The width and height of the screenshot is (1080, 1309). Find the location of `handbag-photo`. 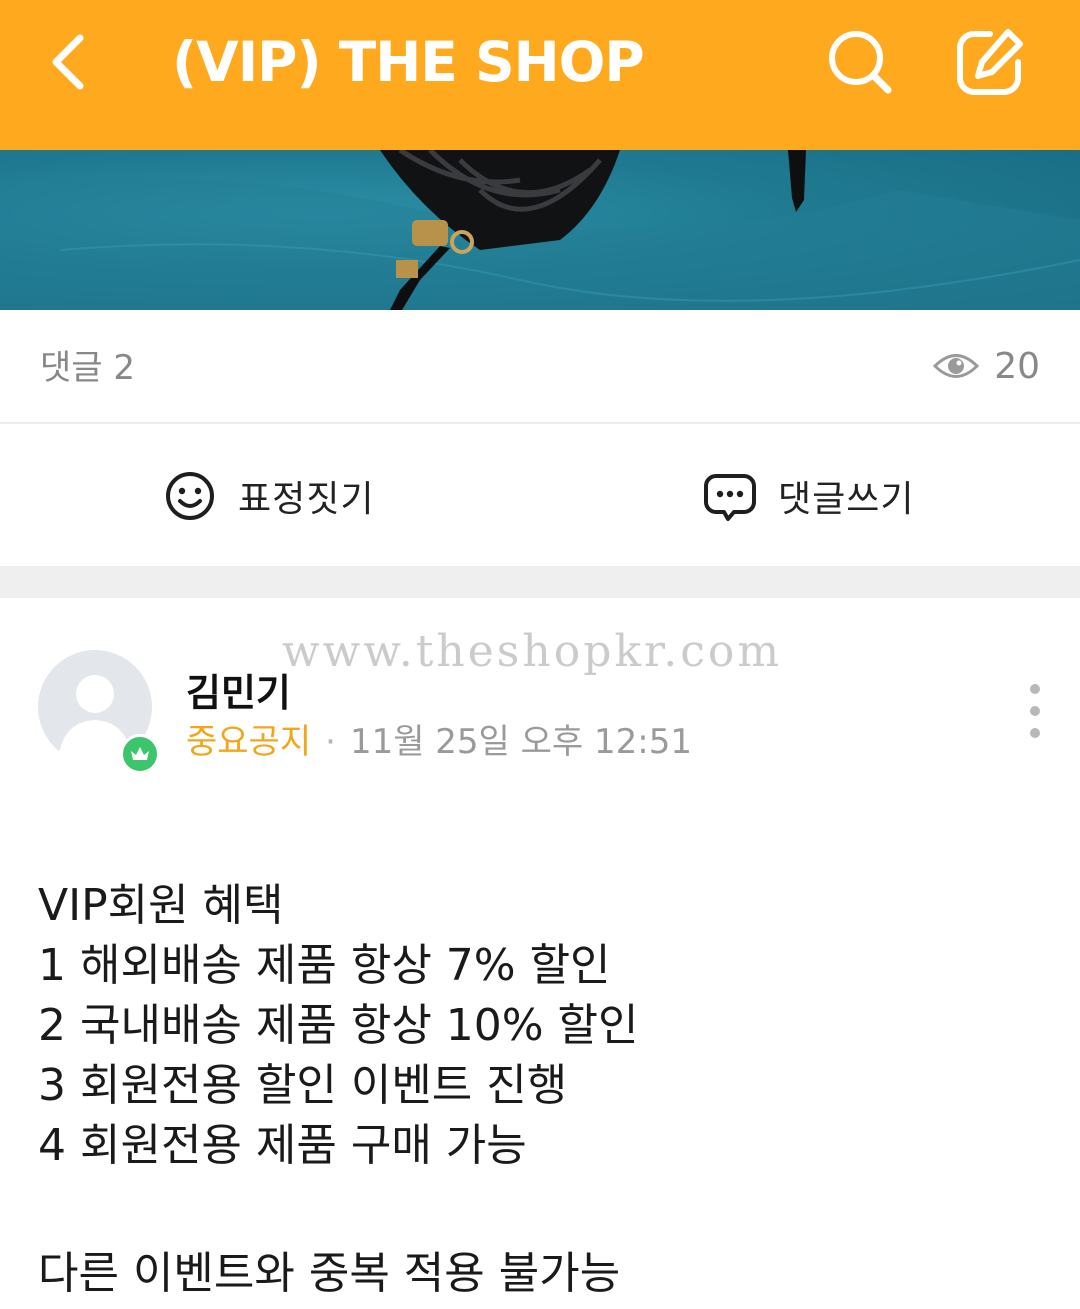

handbag-photo is located at coordinates (540, 230).